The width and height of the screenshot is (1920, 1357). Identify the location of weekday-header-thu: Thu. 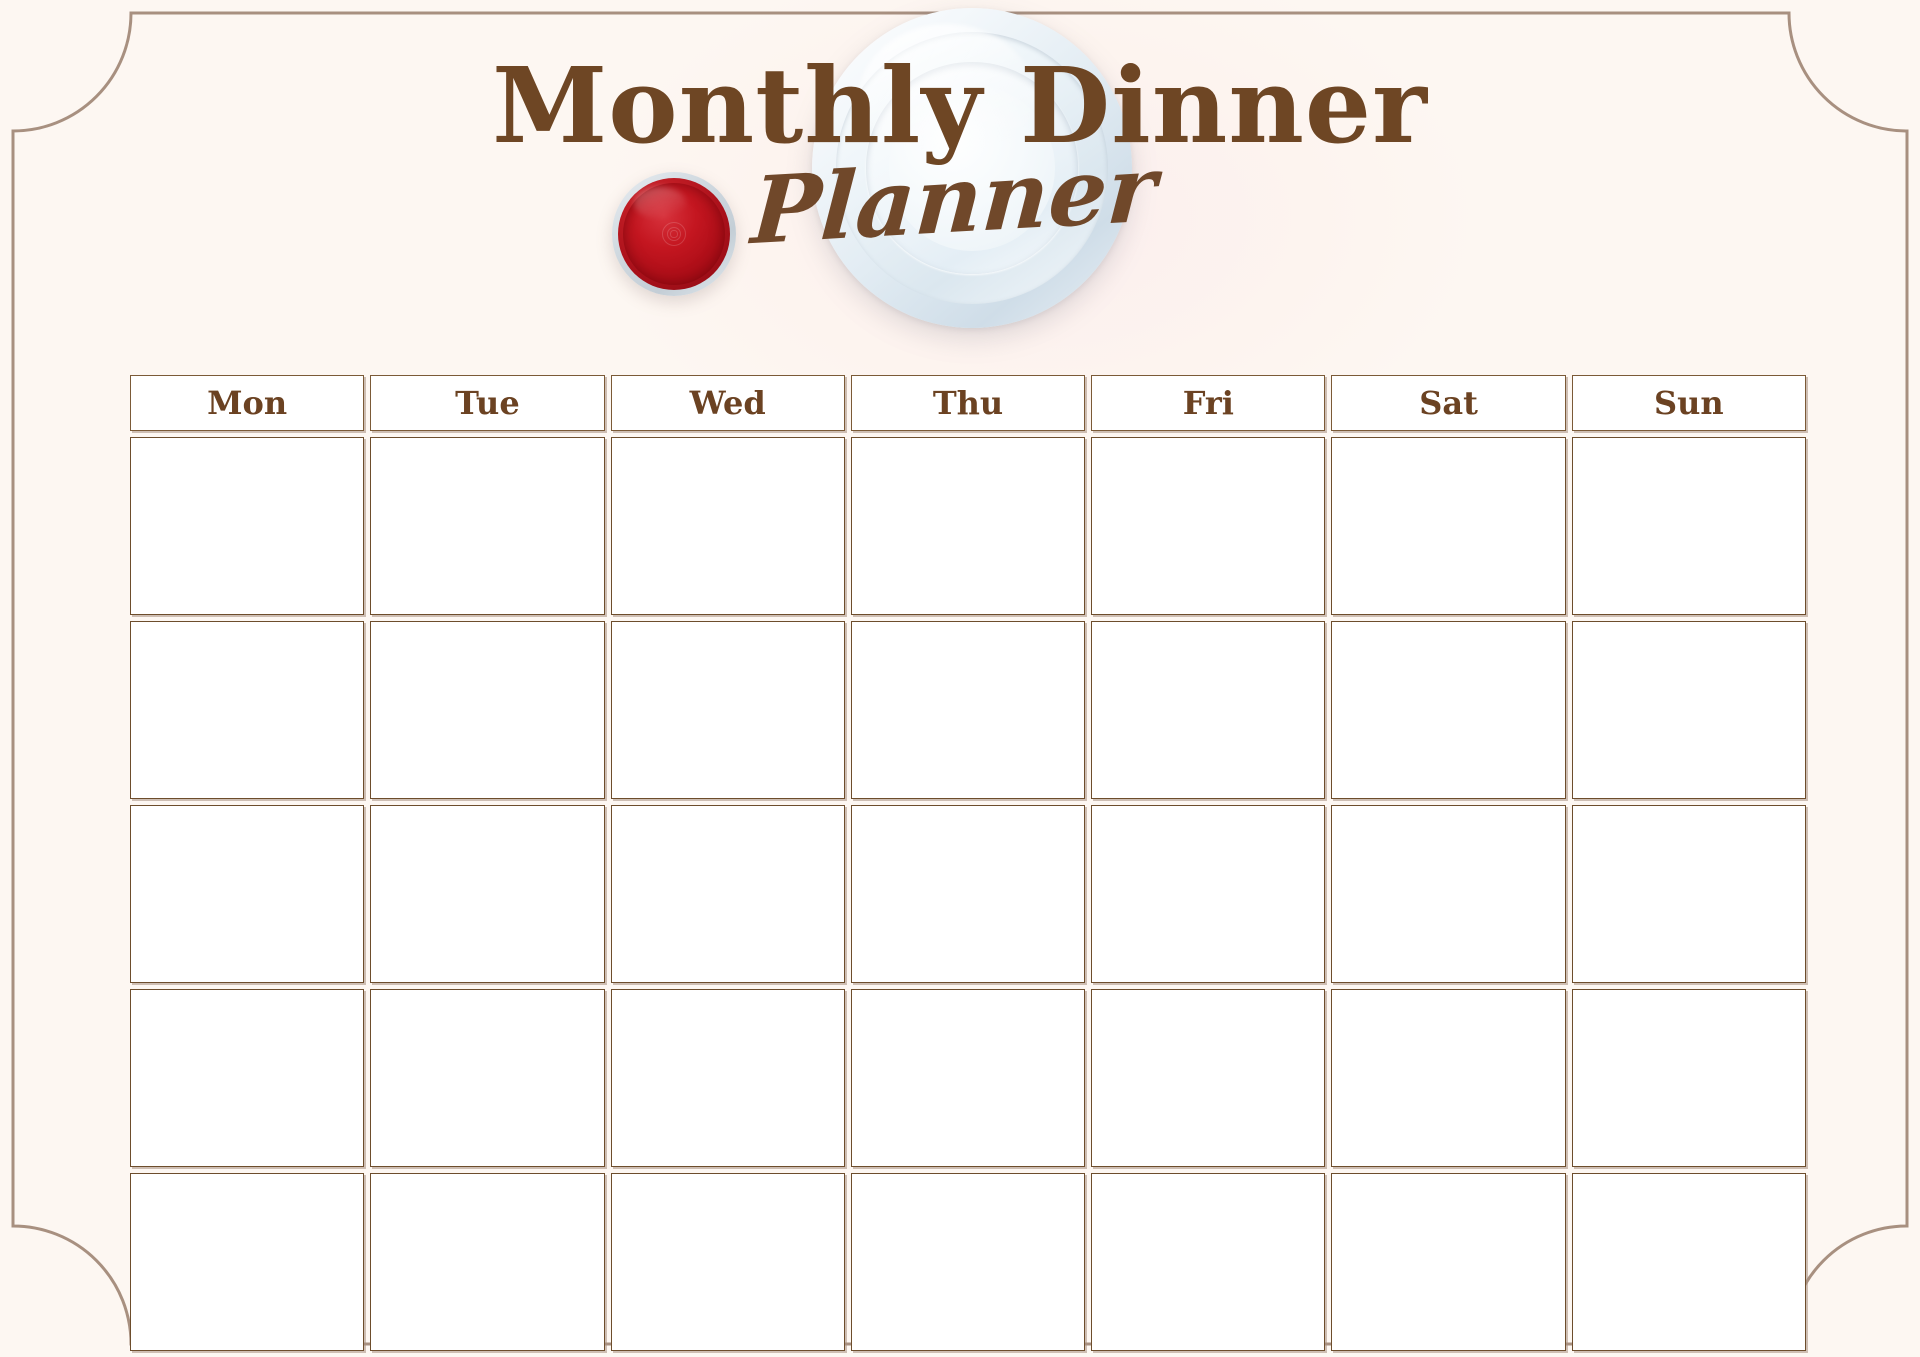
(968, 403).